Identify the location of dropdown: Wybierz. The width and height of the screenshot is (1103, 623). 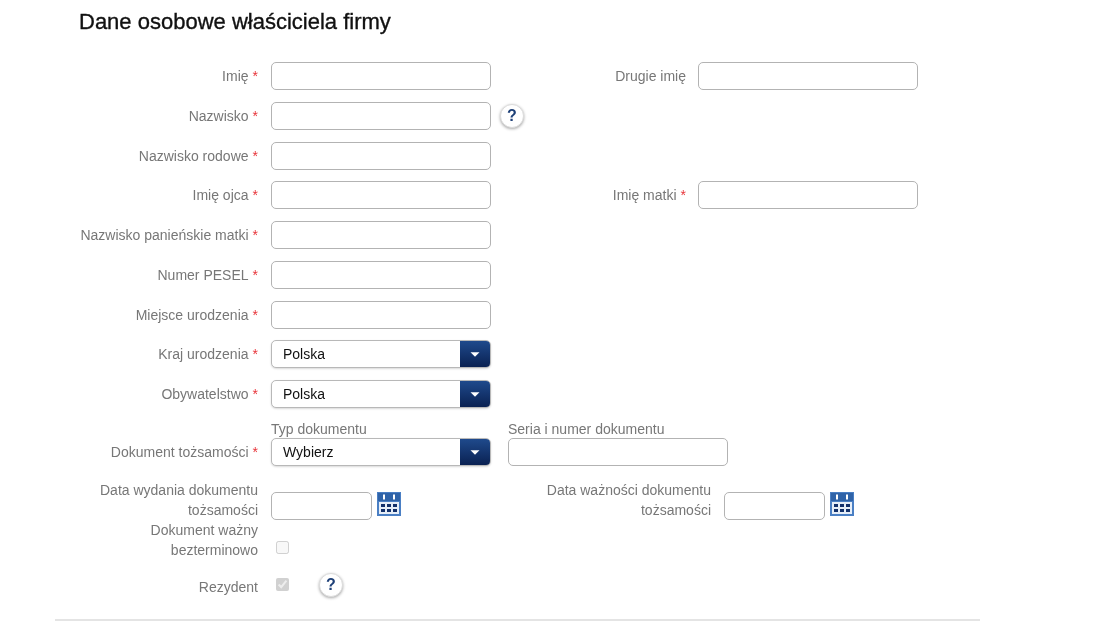
(381, 452).